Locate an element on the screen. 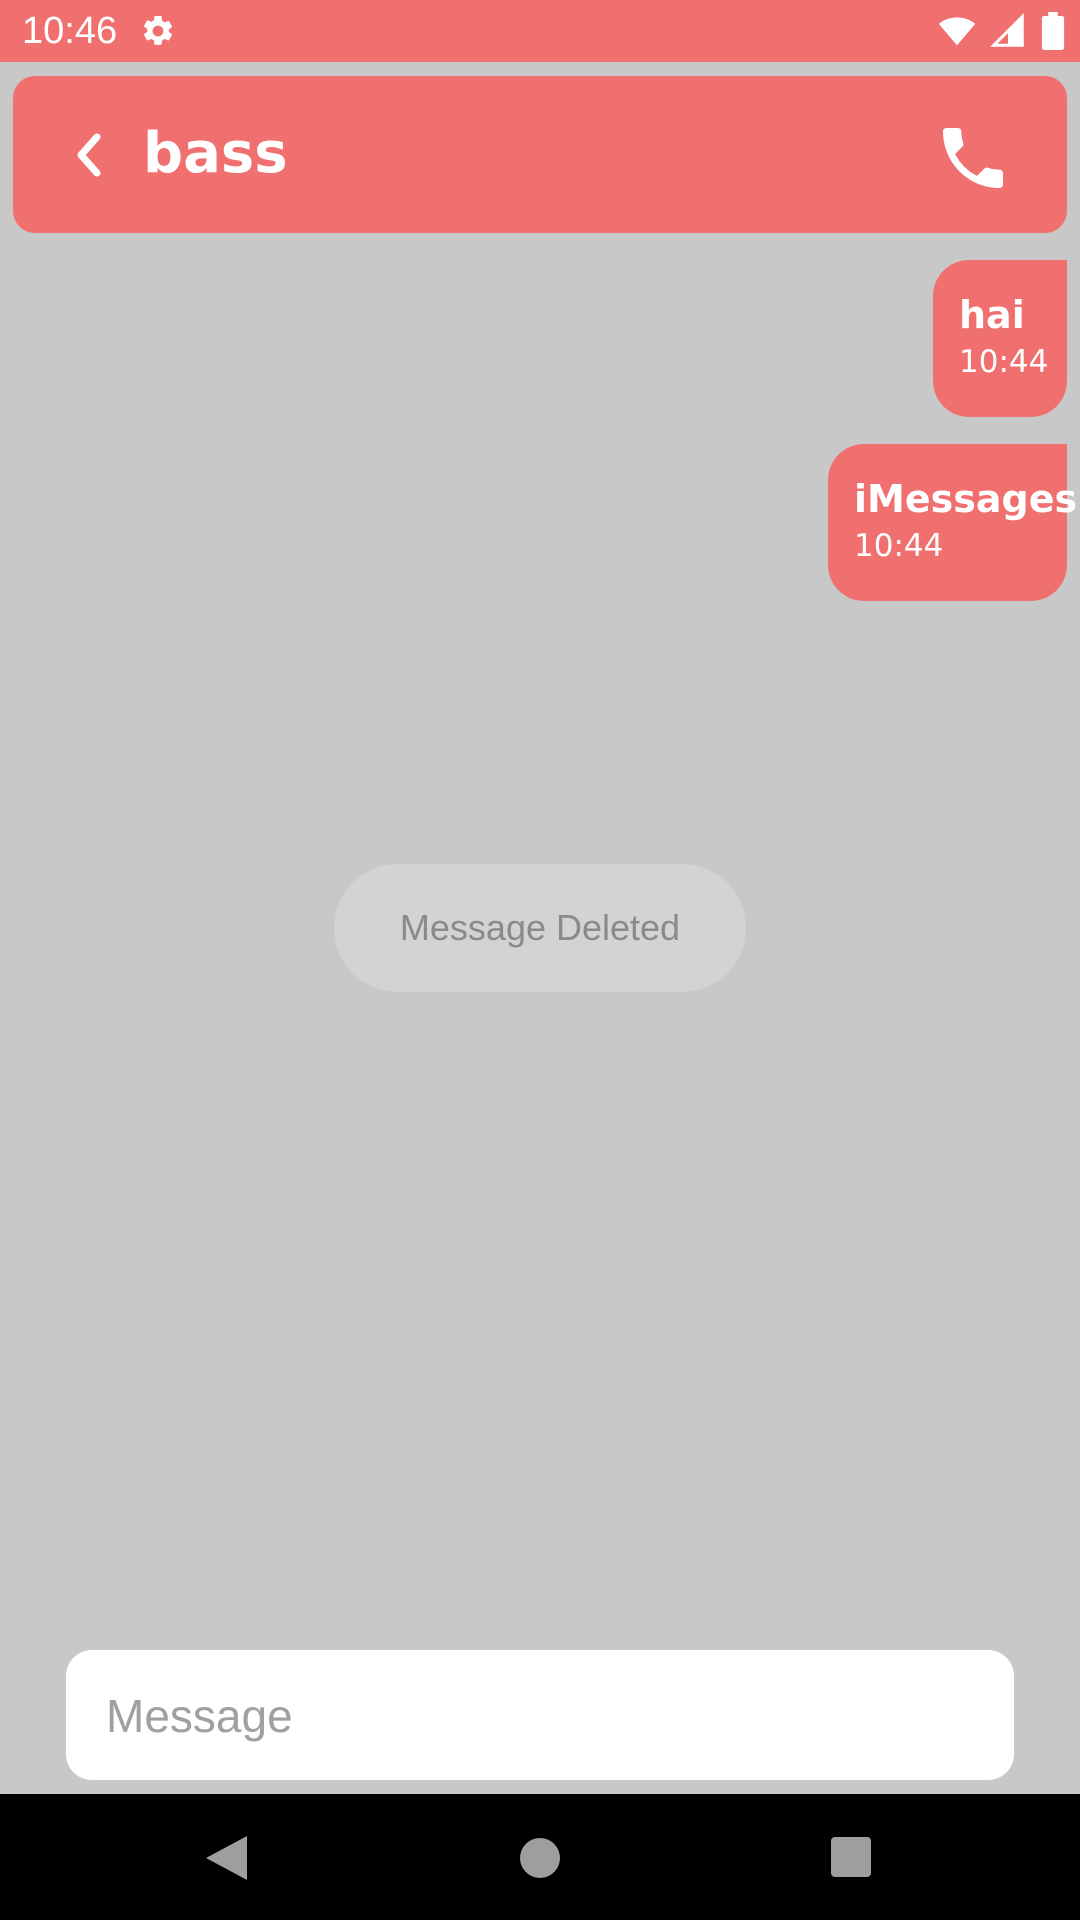  wifi-icon is located at coordinates (957, 31).